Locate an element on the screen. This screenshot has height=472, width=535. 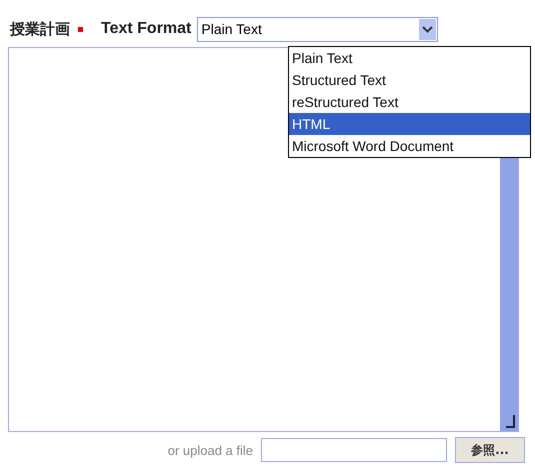
upload-label: or upload a file is located at coordinates (210, 450).